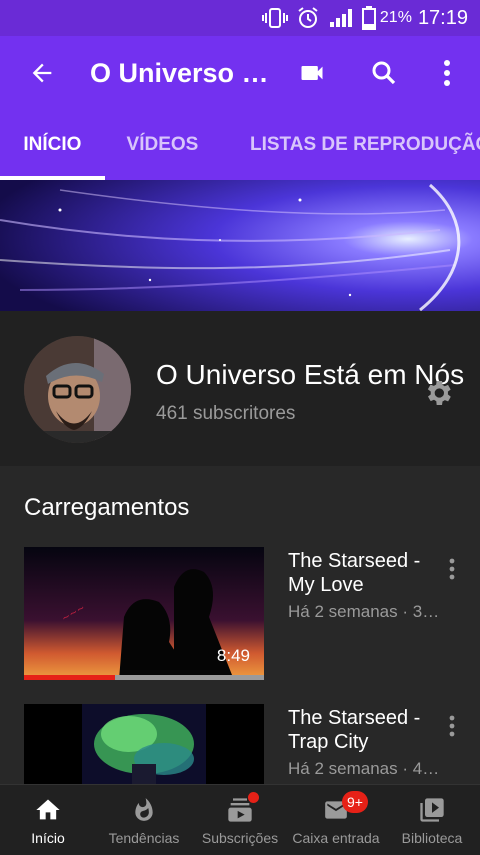  What do you see at coordinates (253, 797) in the screenshot?
I see `new-content-dot` at bounding box center [253, 797].